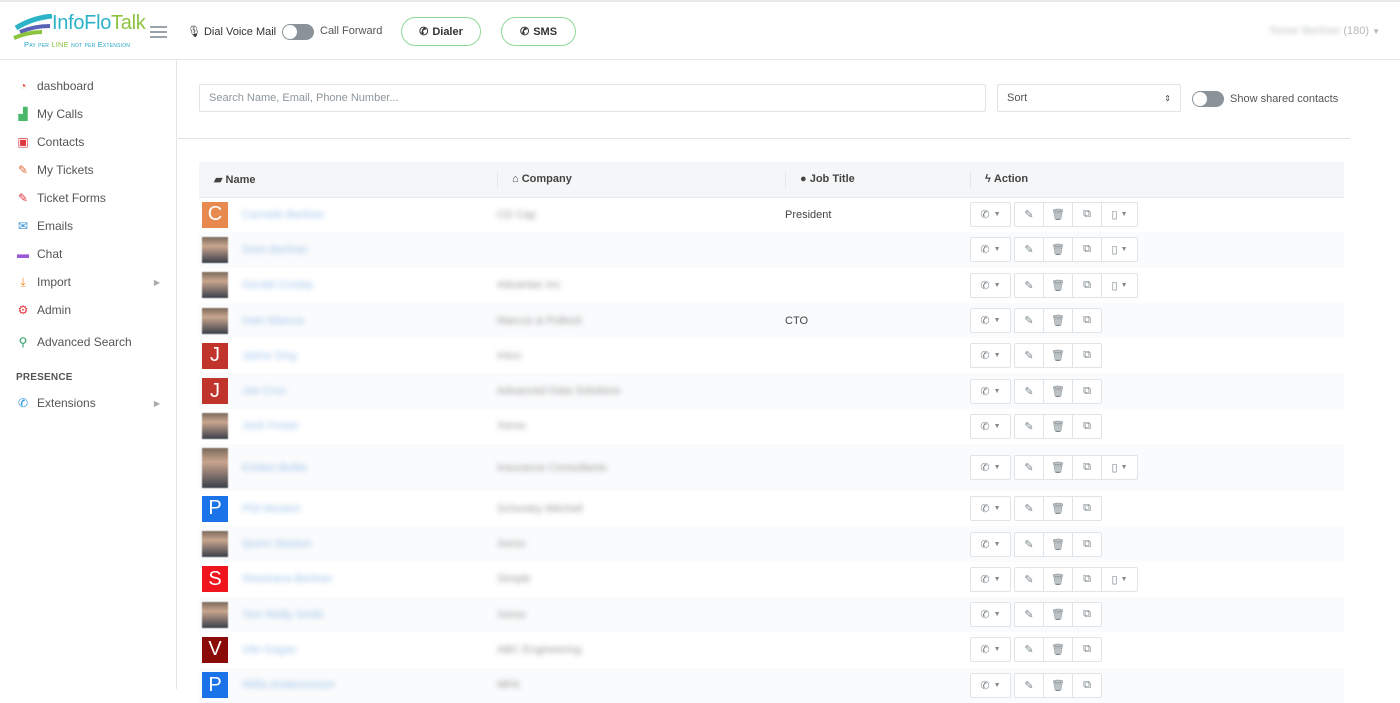 The width and height of the screenshot is (1400, 703). Describe the element at coordinates (283, 615) in the screenshot. I see `contact-name-link: Tom Reilly Smith` at that location.